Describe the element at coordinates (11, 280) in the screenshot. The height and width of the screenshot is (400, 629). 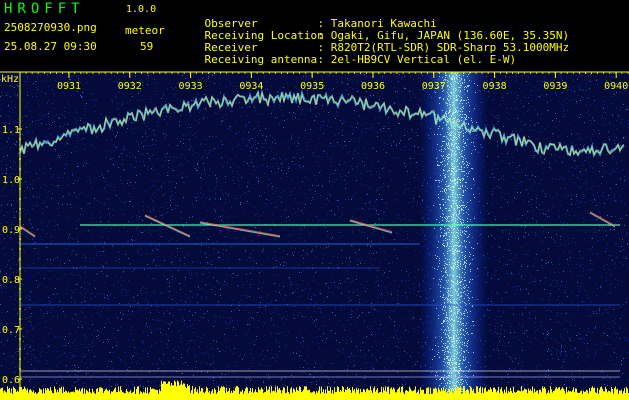
I see `y-tick-label: 0.8` at that location.